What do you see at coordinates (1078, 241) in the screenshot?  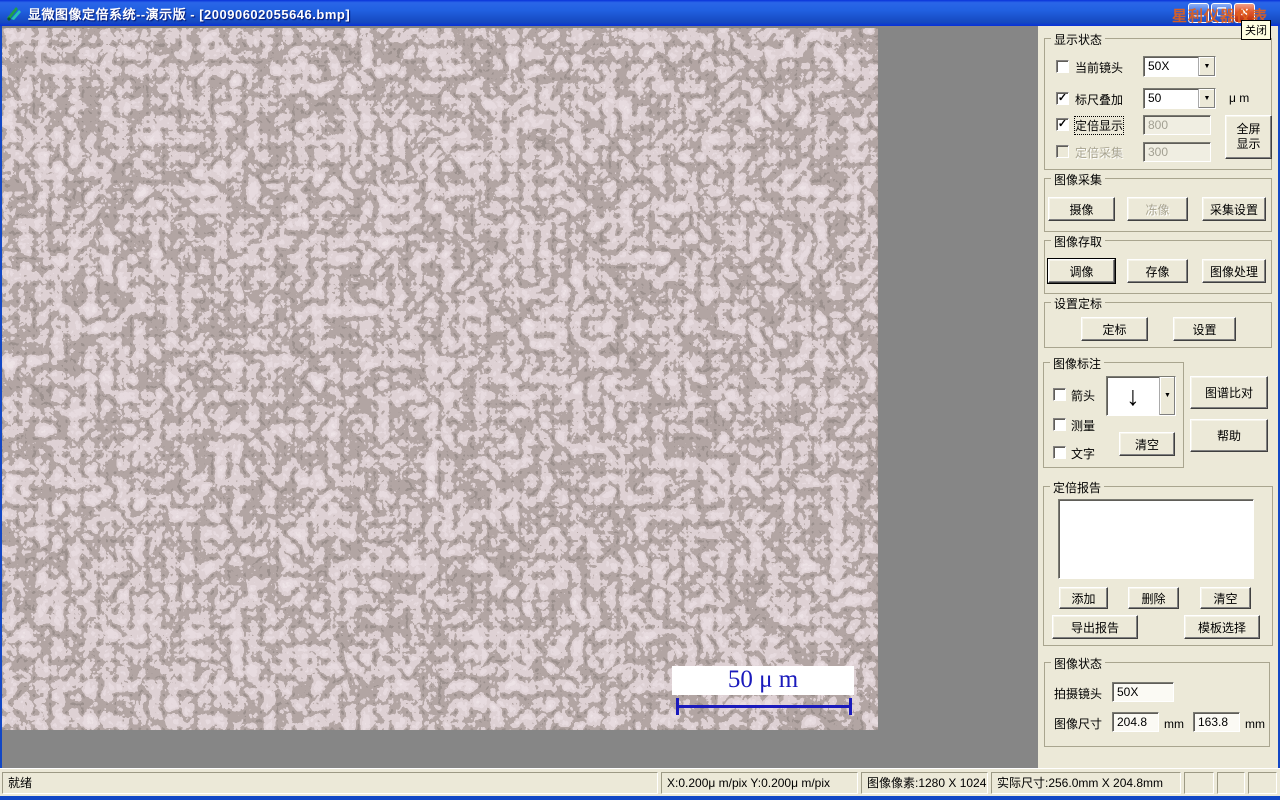 I see `image-storage-group-label: 图像存取` at bounding box center [1078, 241].